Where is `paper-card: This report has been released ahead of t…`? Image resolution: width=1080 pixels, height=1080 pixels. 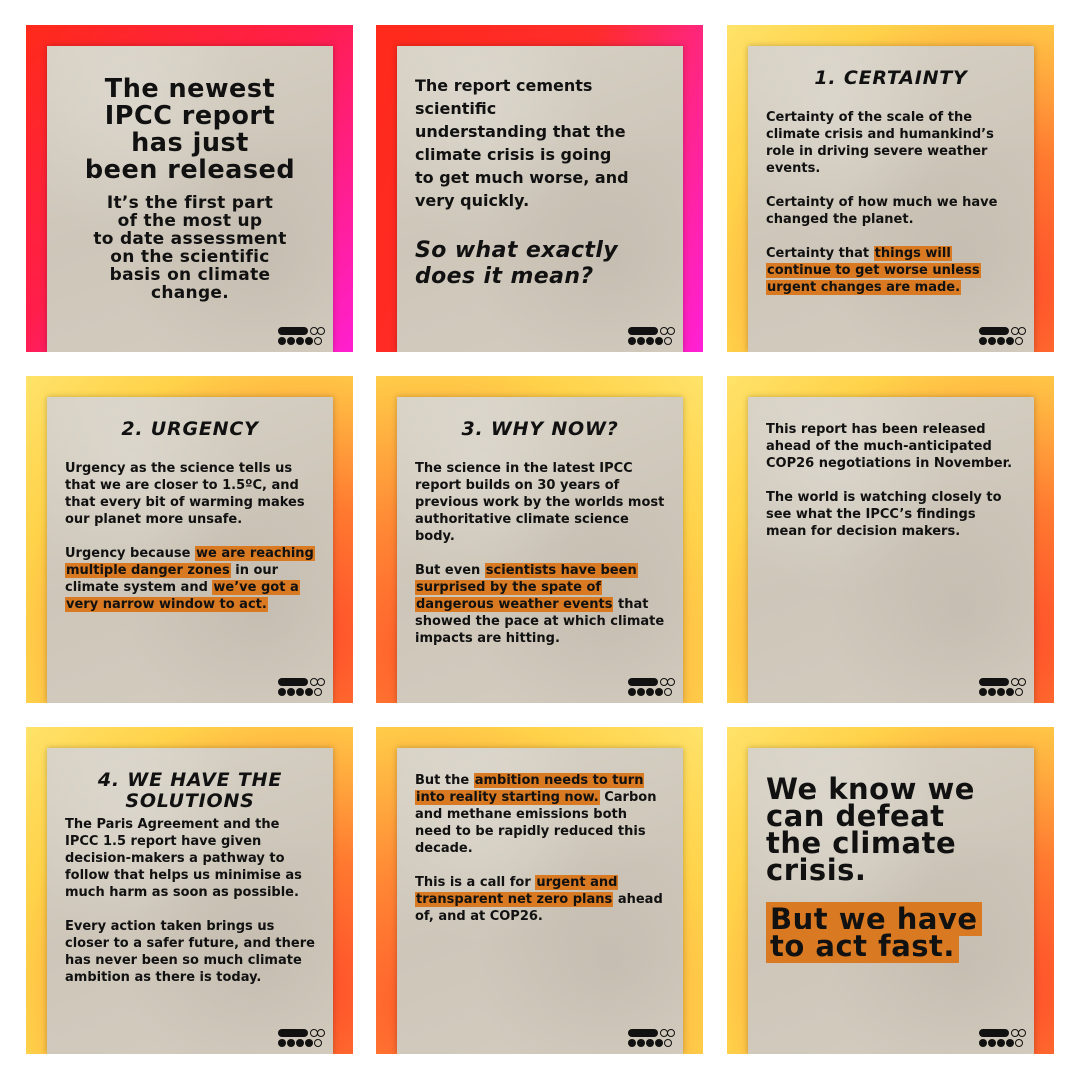
paper-card: This report has been released ahead of t… is located at coordinates (891, 550).